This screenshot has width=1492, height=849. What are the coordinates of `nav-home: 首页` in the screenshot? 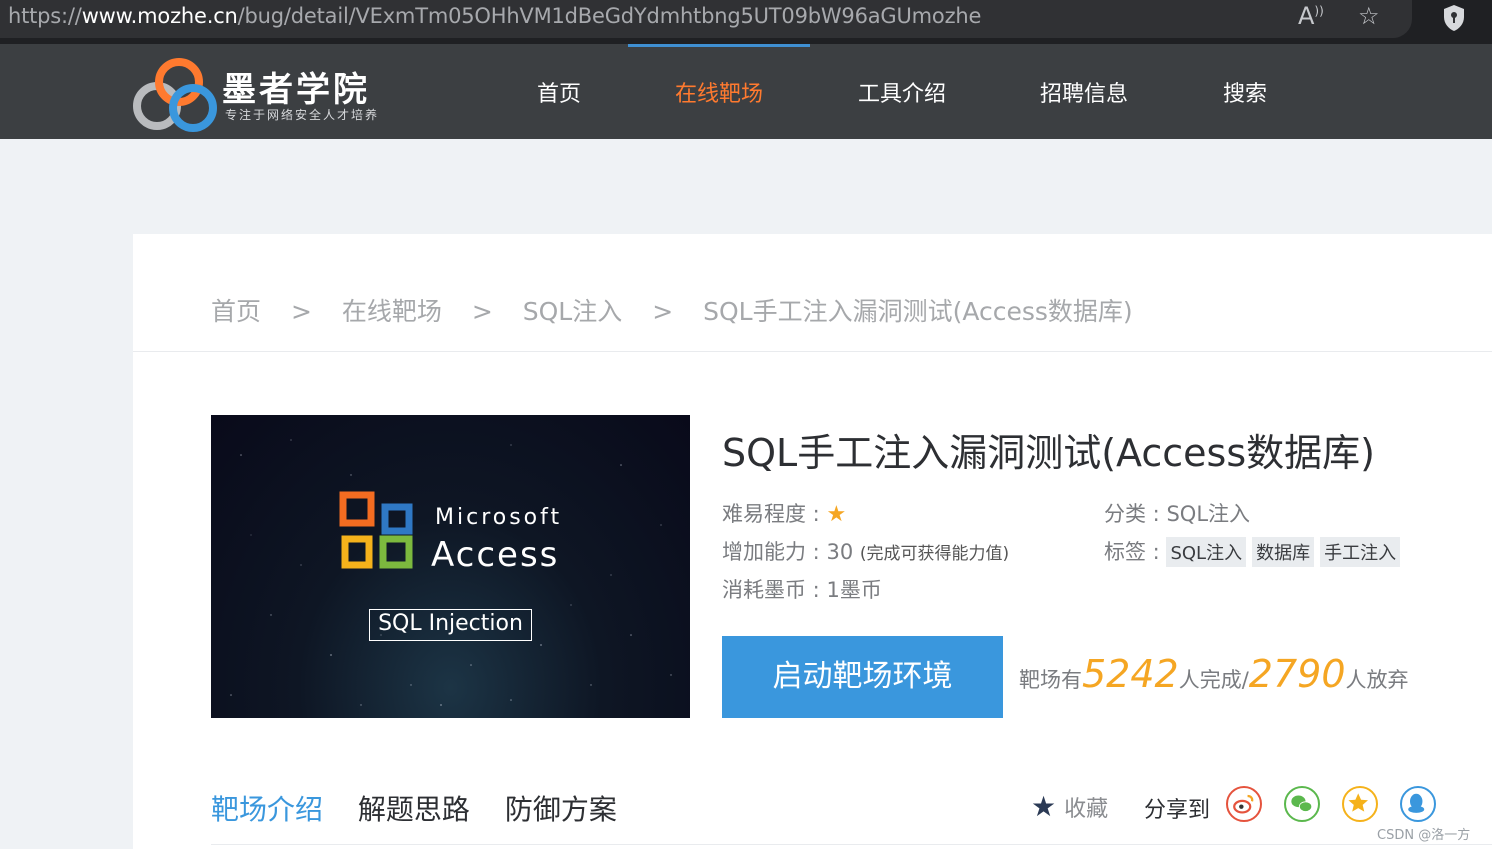 It's located at (559, 92).